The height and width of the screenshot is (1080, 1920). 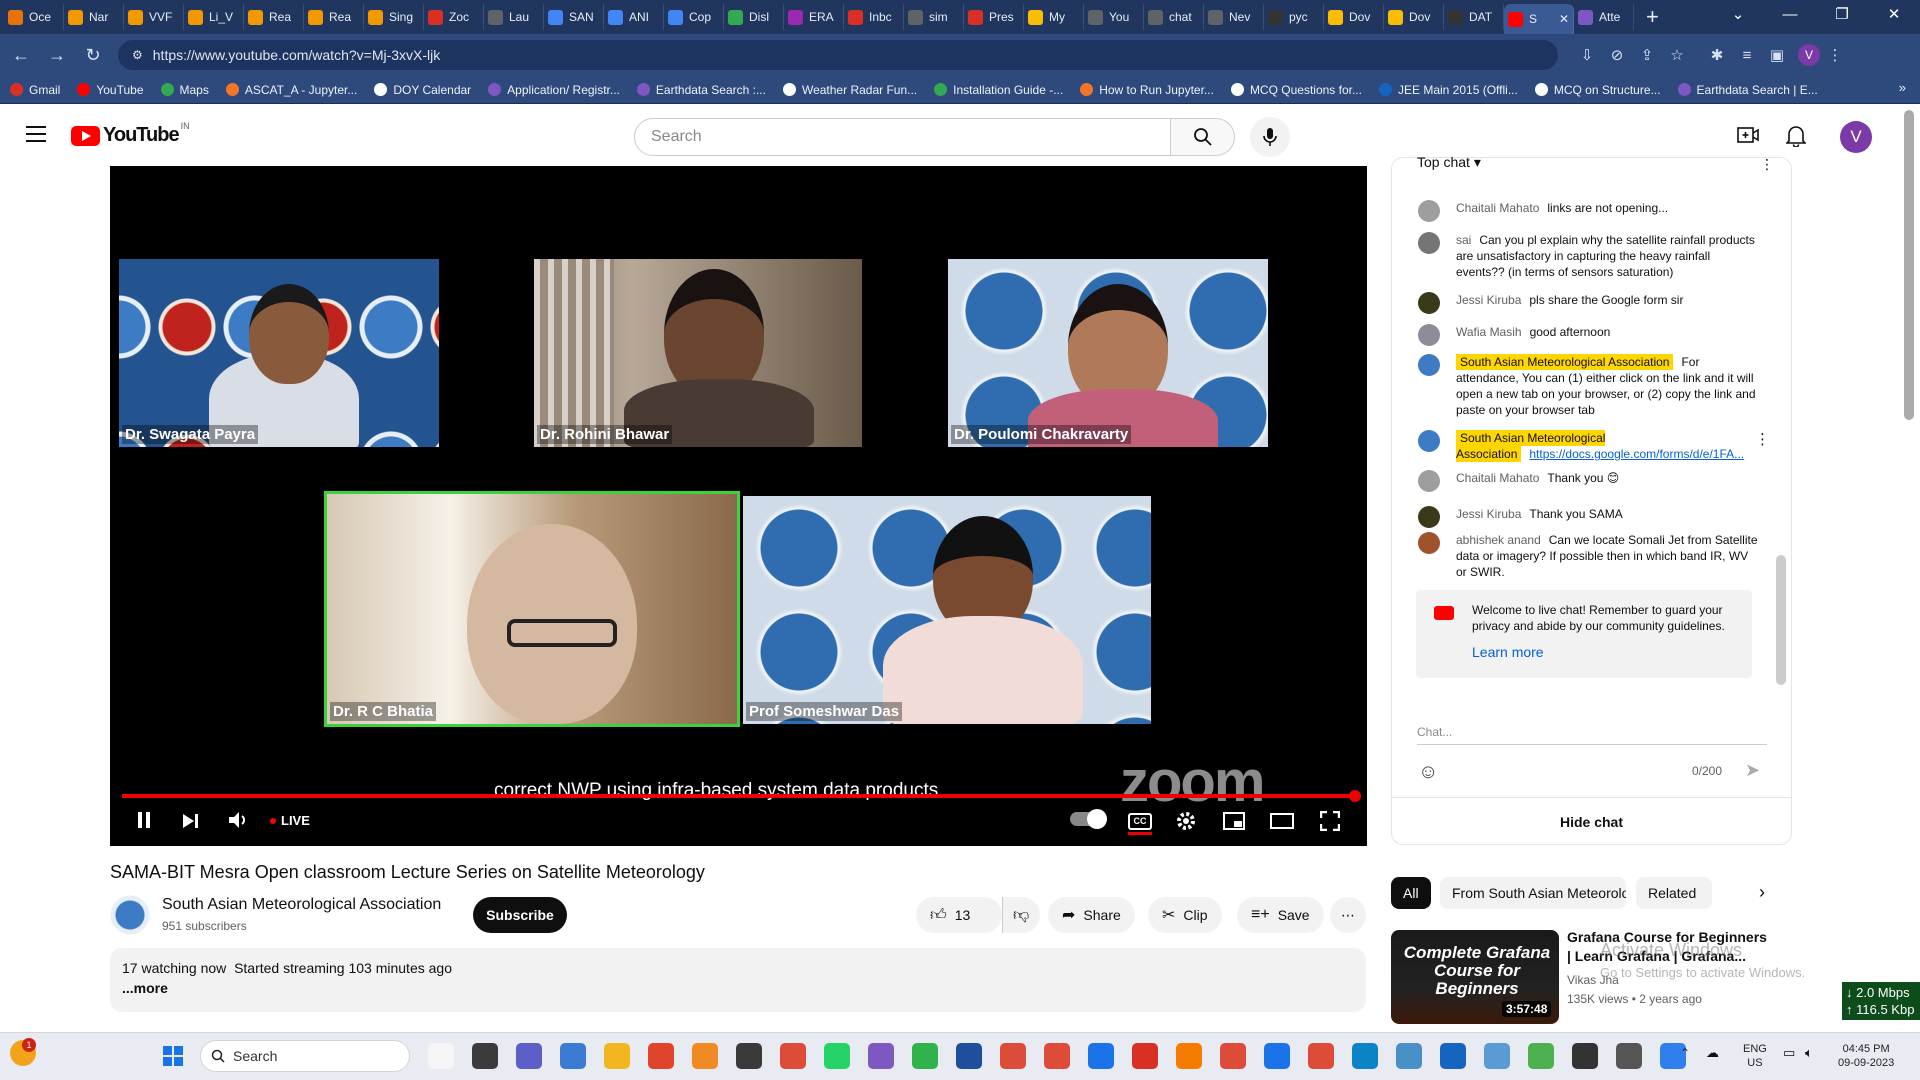 What do you see at coordinates (1685, 1053) in the screenshot?
I see `tray-overflow-icon: ⌃` at bounding box center [1685, 1053].